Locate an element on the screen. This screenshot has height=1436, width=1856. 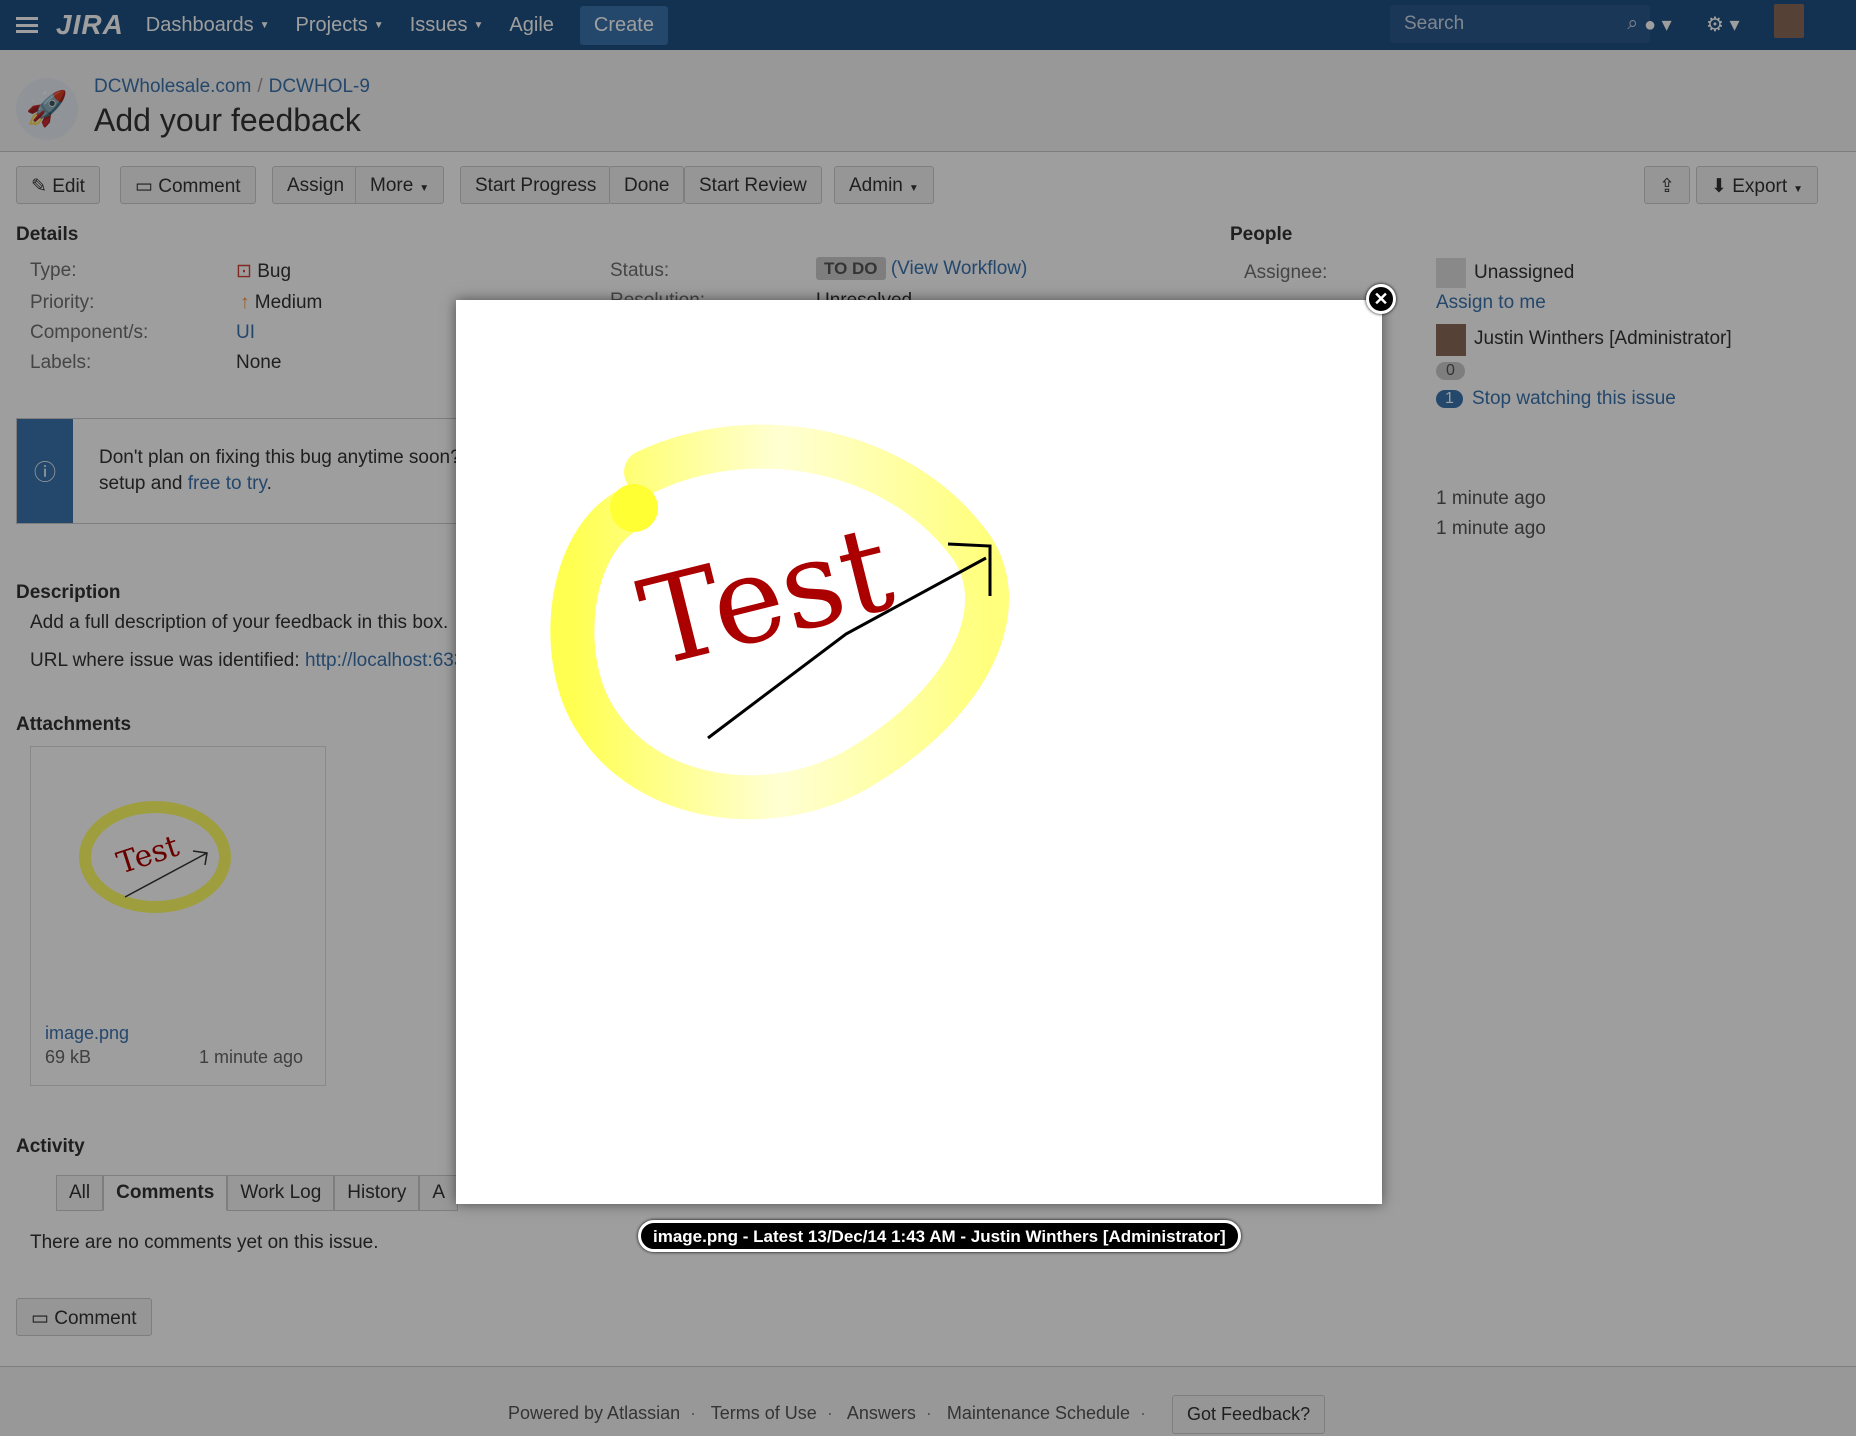
close-icon: ✕ is located at coordinates (1381, 298).